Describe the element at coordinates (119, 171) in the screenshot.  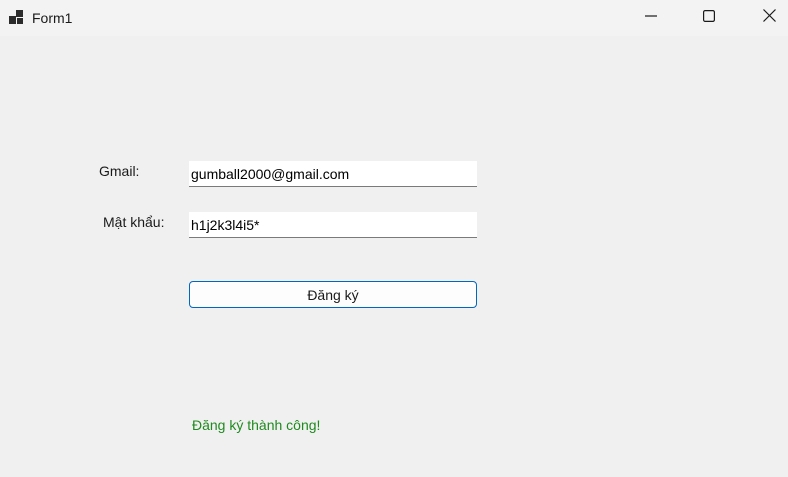
I see `gmail-label: Gmail:` at that location.